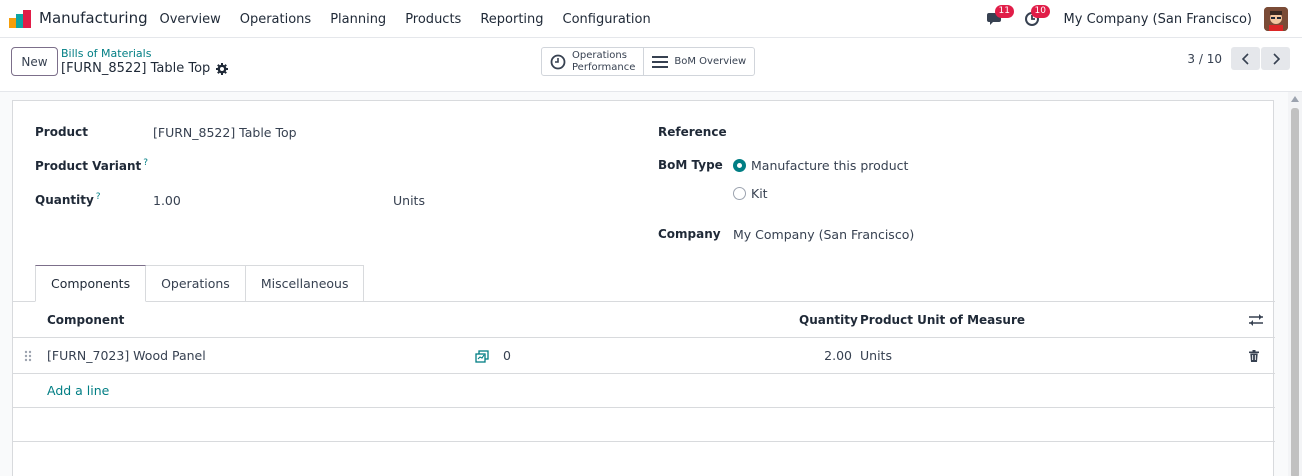 Image resolution: width=1302 pixels, height=476 pixels. What do you see at coordinates (196, 283) in the screenshot?
I see `tab-operations: Operations` at bounding box center [196, 283].